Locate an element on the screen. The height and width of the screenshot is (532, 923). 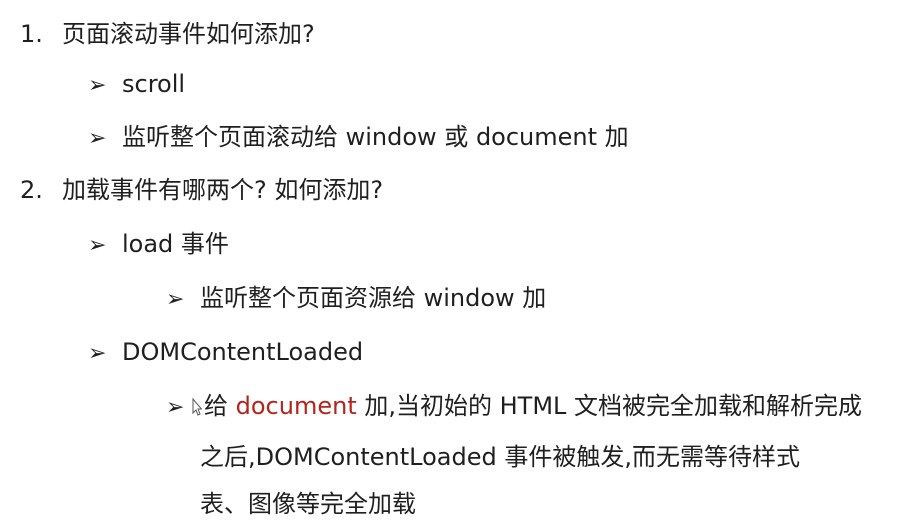
answer-text: load 事件 is located at coordinates (175, 244).